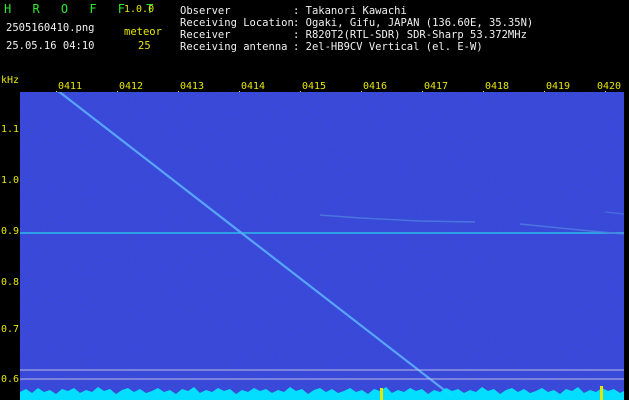 The image size is (629, 400). What do you see at coordinates (205, 35) in the screenshot?
I see `receiver-label: Receiver` at bounding box center [205, 35].